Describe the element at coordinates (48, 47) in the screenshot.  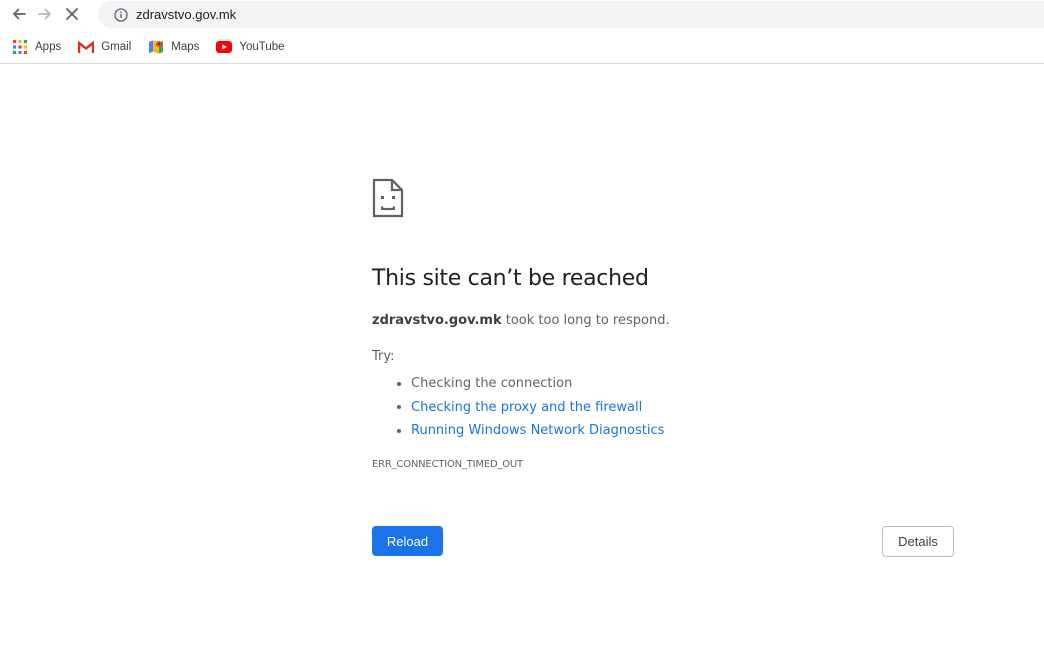
I see `bookmark-label: Apps` at that location.